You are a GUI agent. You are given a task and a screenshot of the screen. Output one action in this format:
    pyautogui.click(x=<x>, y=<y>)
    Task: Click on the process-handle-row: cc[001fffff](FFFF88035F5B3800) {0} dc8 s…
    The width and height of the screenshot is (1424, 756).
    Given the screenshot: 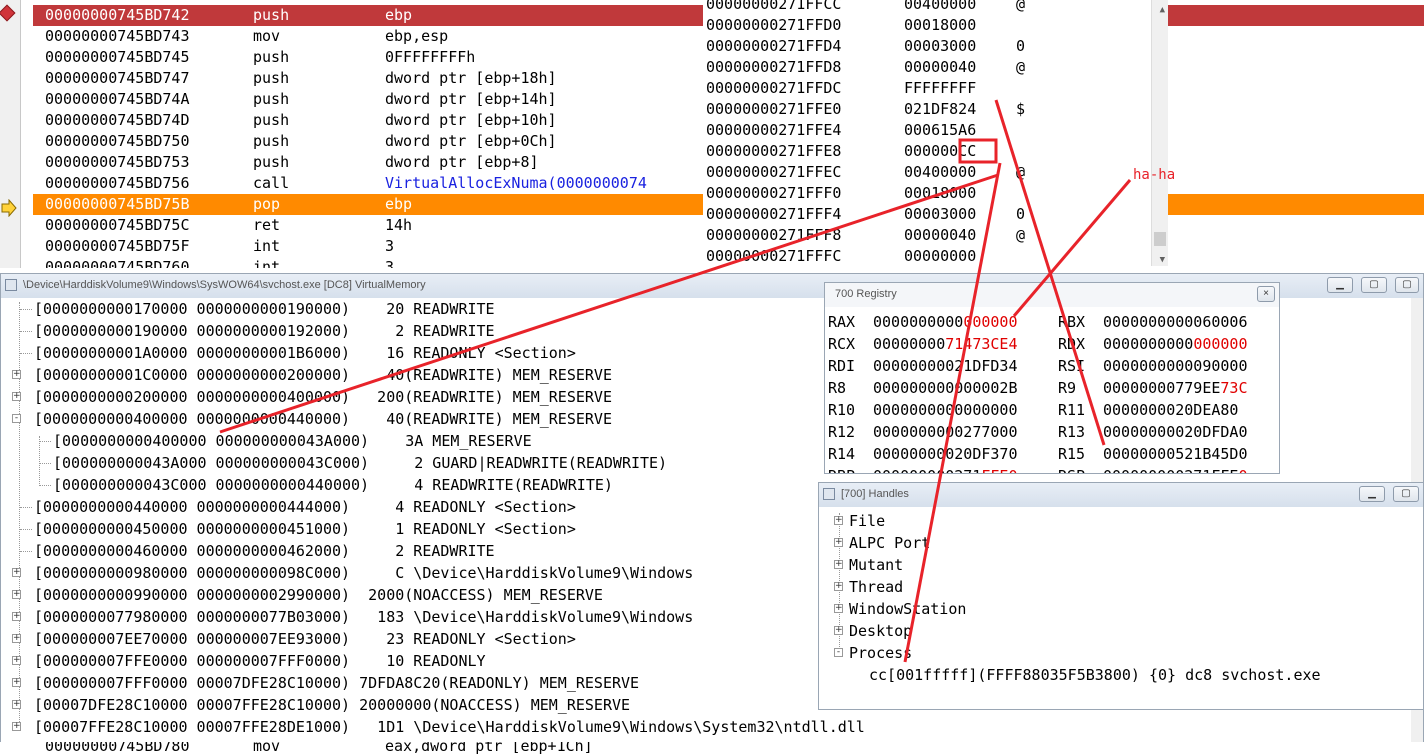 What is the action you would take?
    pyautogui.click(x=1095, y=675)
    